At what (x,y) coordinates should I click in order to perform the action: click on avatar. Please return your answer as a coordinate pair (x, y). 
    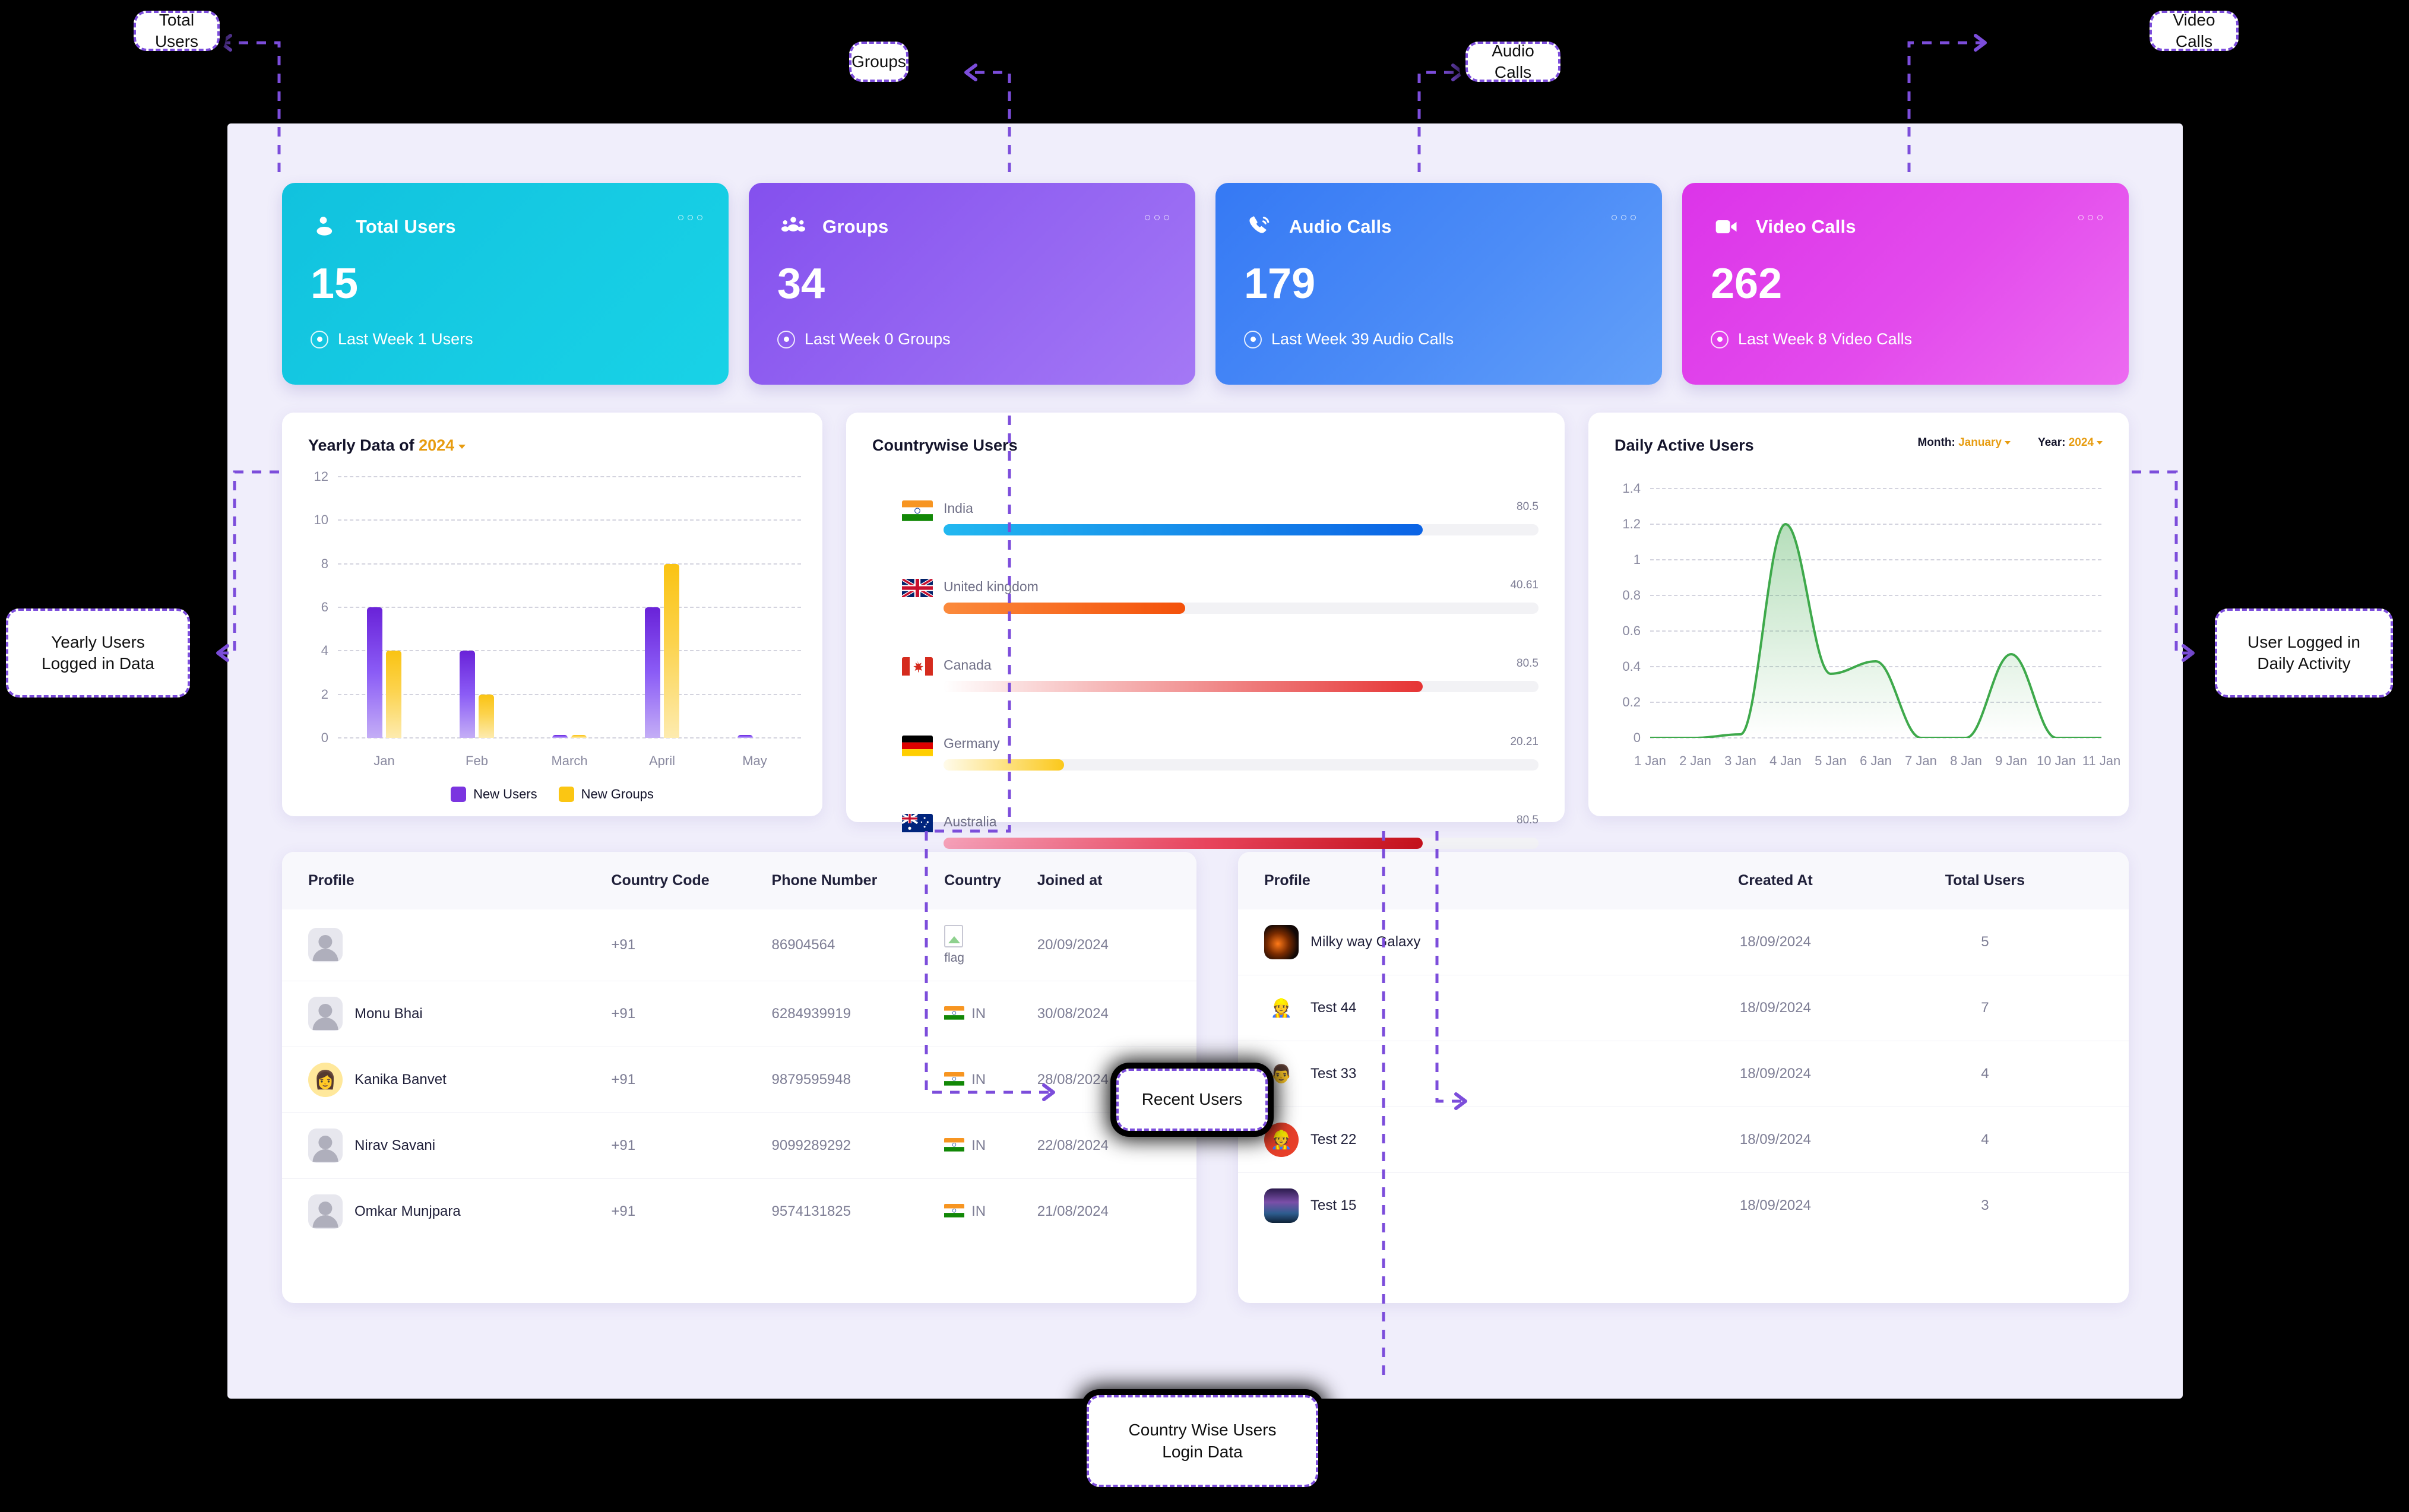
    Looking at the image, I should click on (325, 1014).